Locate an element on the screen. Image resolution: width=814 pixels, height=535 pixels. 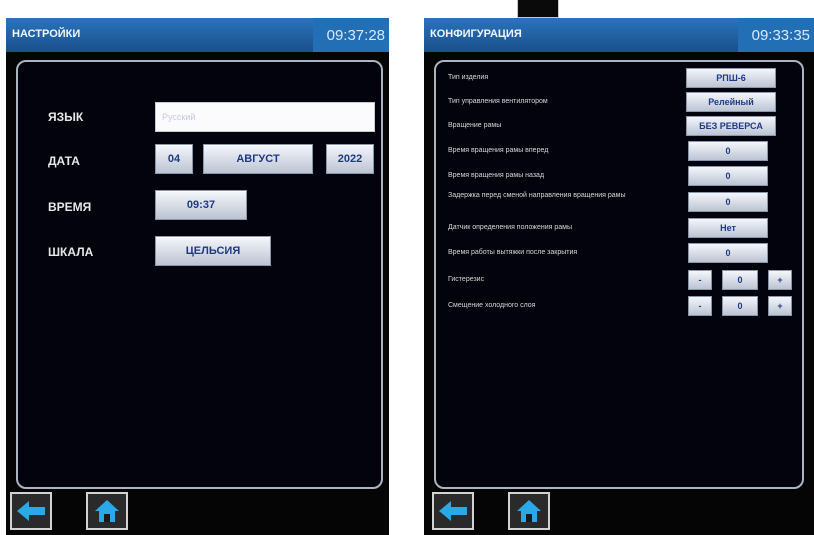
config-row-label: Вращение рамы is located at coordinates (475, 125).